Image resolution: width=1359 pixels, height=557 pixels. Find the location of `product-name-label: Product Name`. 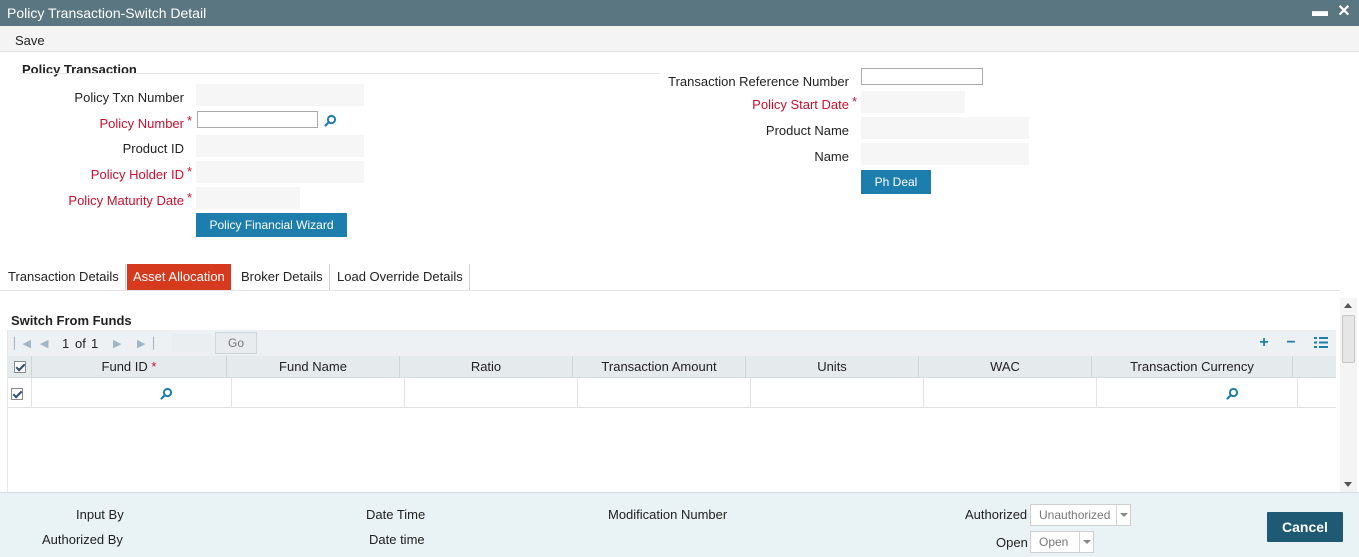

product-name-label: Product Name is located at coordinates (807, 130).